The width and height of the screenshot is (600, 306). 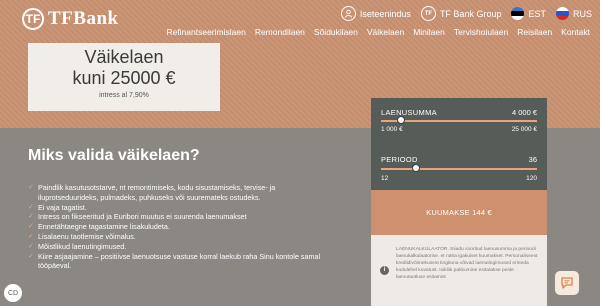 What do you see at coordinates (428, 13) in the screenshot?
I see `tf-group-icon: TF` at bounding box center [428, 13].